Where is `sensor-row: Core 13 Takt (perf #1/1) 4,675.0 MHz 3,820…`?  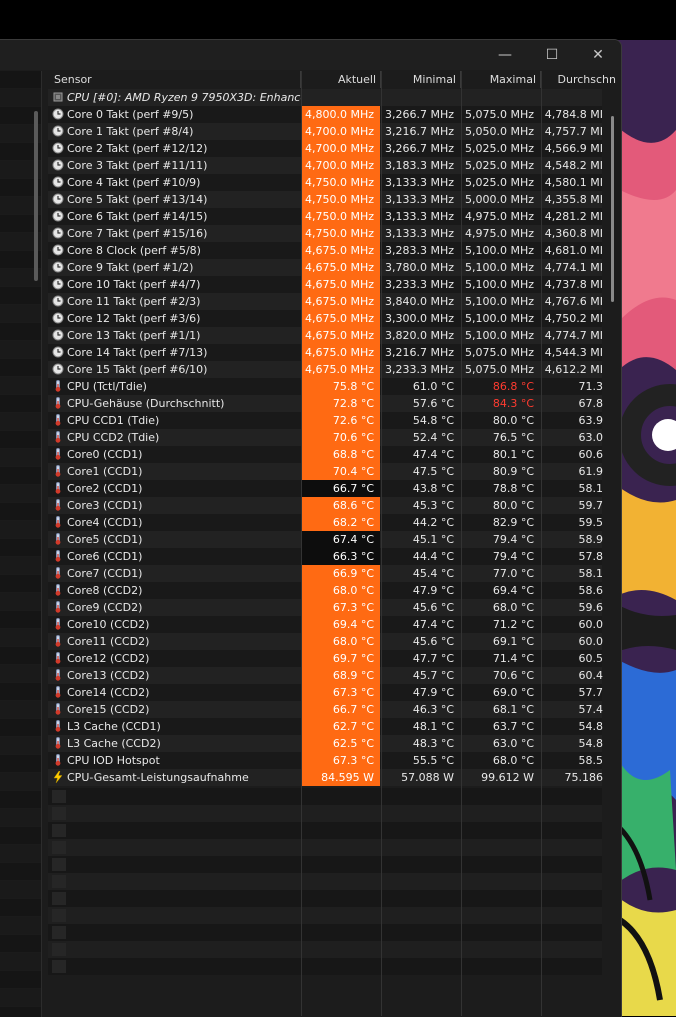 sensor-row: Core 13 Takt (perf #1/1) 4,675.0 MHz 3,820… is located at coordinates (325, 335).